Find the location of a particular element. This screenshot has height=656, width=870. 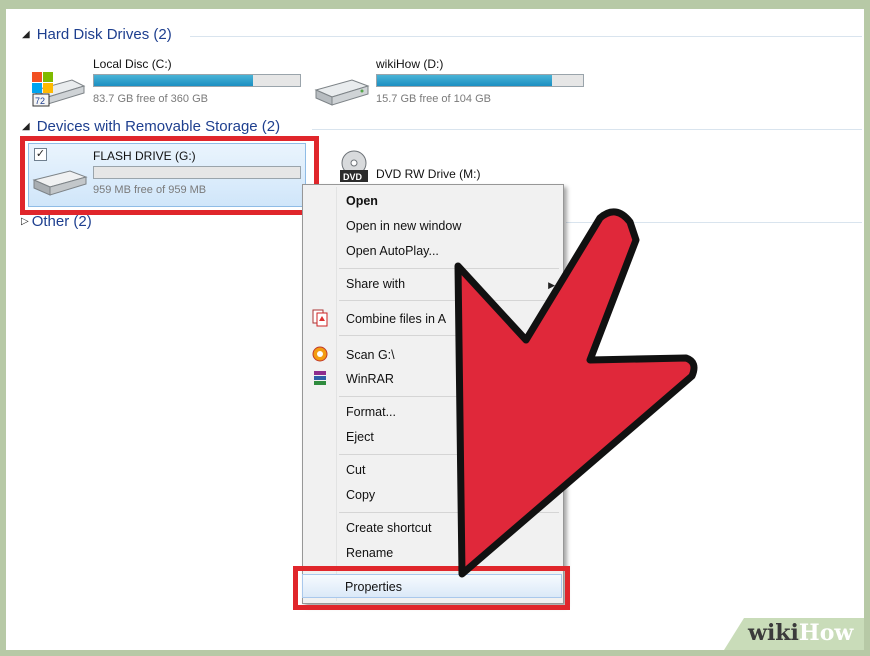

usage-bar-d is located at coordinates (480, 80).